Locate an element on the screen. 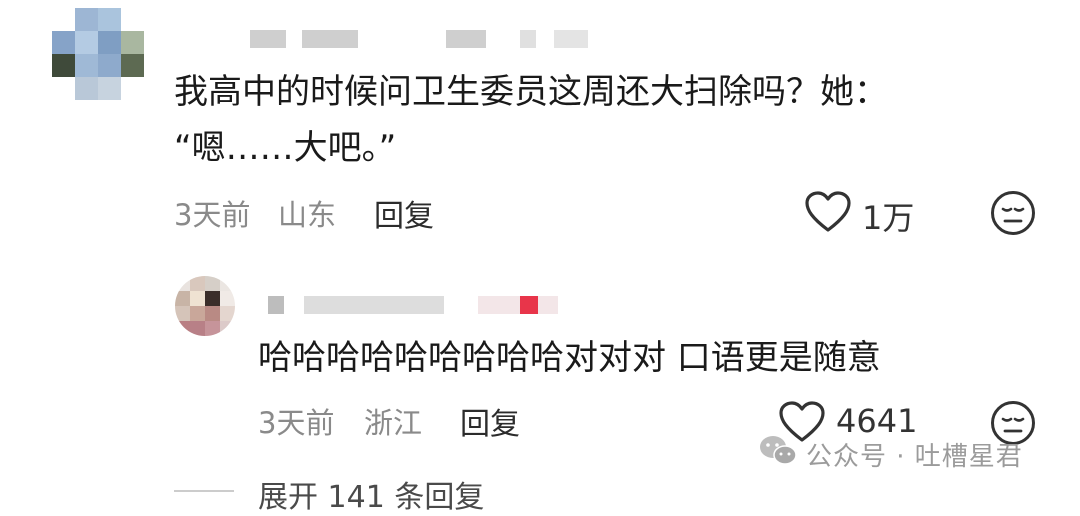 The image size is (1080, 516). expand-replies-button: 展开 141 条回复 is located at coordinates (371, 494).